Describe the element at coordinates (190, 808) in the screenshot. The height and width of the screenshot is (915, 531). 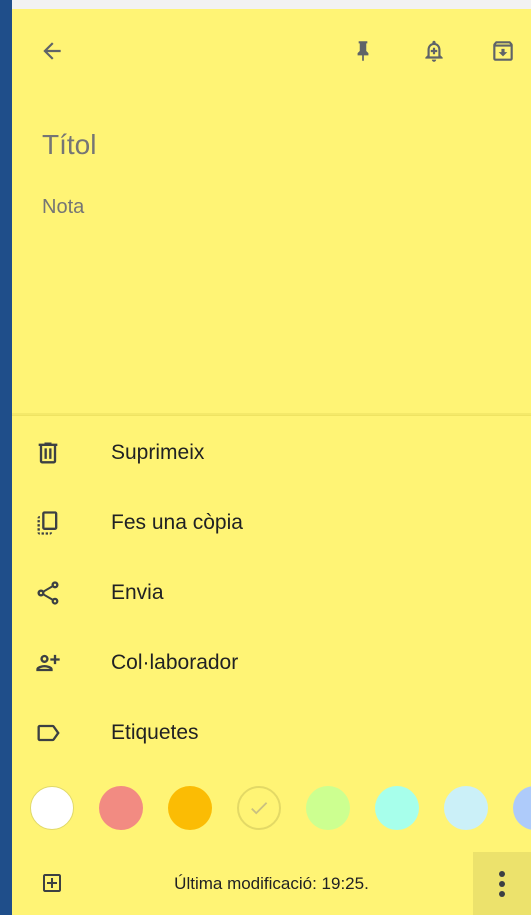
I see `color-swatch-orange` at that location.